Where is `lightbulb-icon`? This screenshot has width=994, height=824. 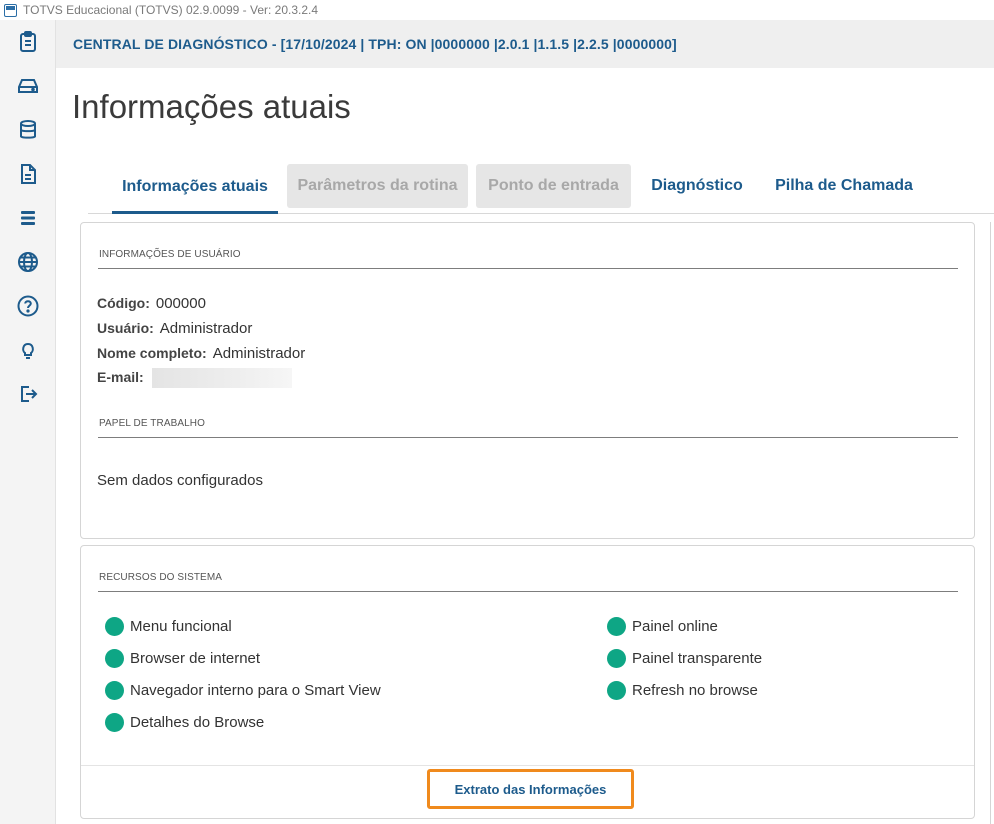 lightbulb-icon is located at coordinates (28, 350).